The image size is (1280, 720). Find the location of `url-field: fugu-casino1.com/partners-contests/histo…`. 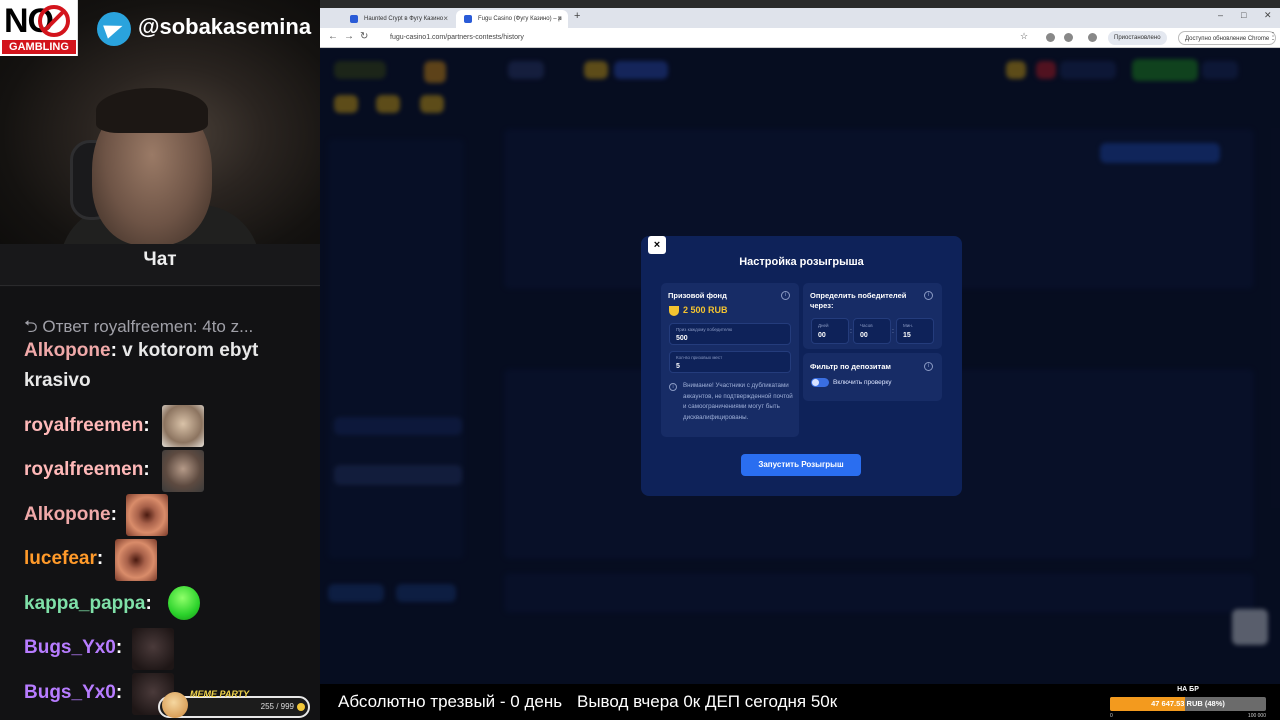

url-field: fugu-casino1.com/partners-contests/histo… is located at coordinates (710, 38).